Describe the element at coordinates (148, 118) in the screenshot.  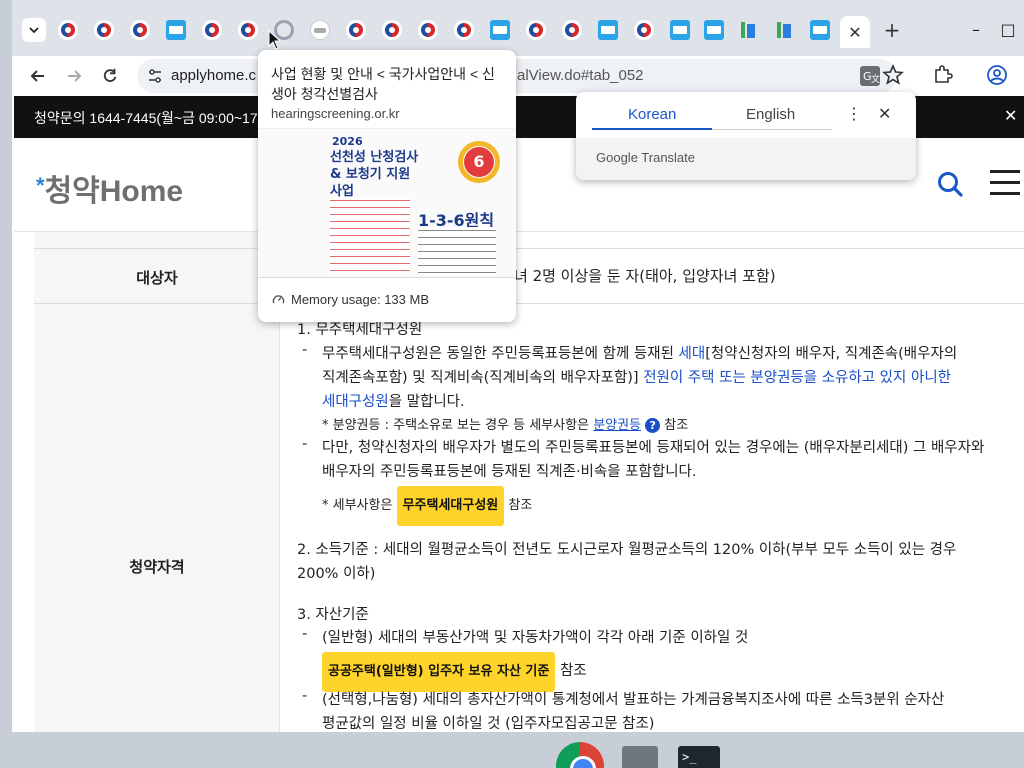
I see `notice-text: 청약문의 1644-7445(월~금 09:00~17:` at that location.